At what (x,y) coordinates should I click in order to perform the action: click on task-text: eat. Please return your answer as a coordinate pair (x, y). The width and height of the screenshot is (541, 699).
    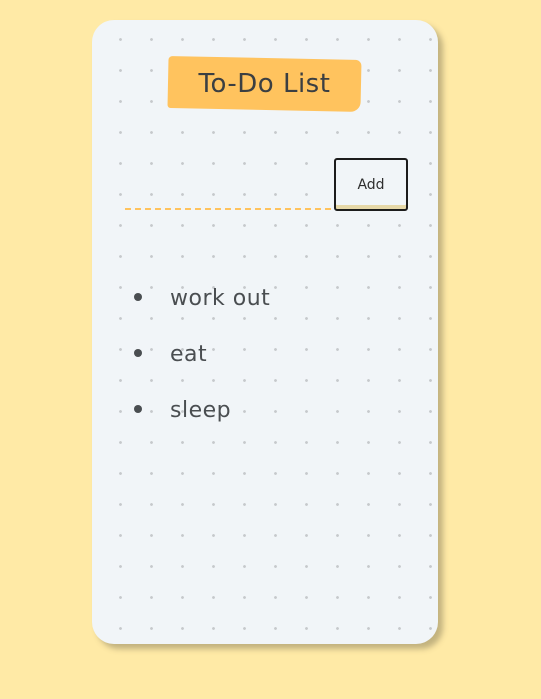
    Looking at the image, I should click on (189, 354).